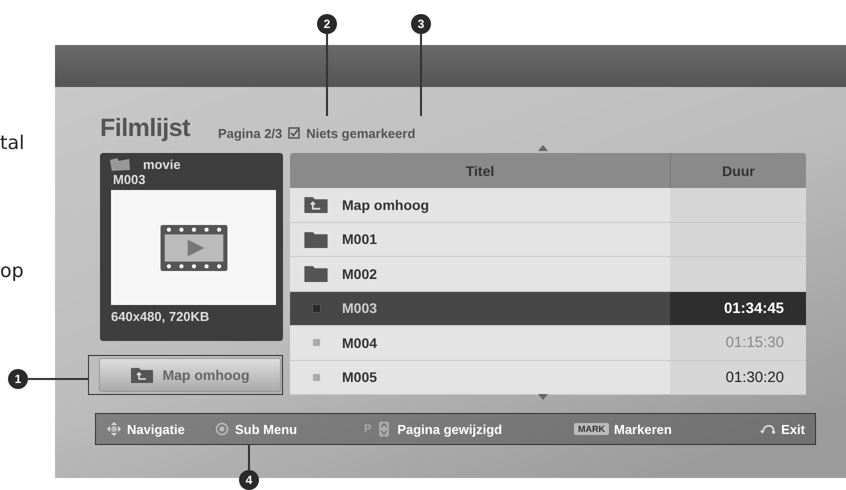 Image resolution: width=846 pixels, height=490 pixels. I want to click on help-label: Exit, so click(793, 429).